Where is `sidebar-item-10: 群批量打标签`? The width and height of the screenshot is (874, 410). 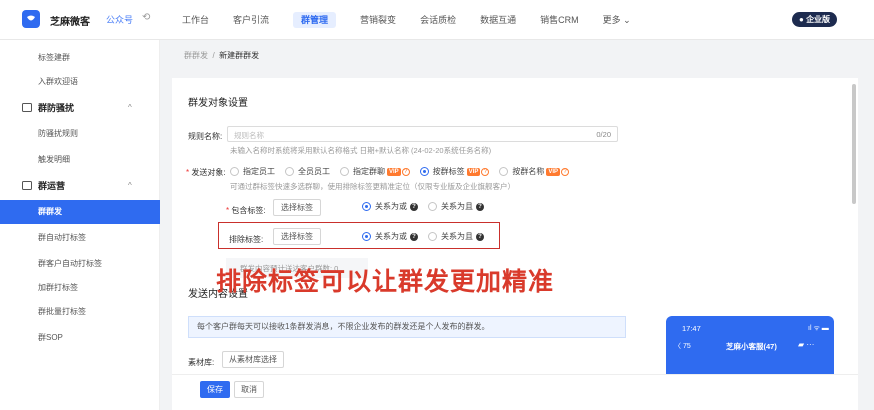
sidebar-item-10: 群批量打标签 is located at coordinates (80, 312).